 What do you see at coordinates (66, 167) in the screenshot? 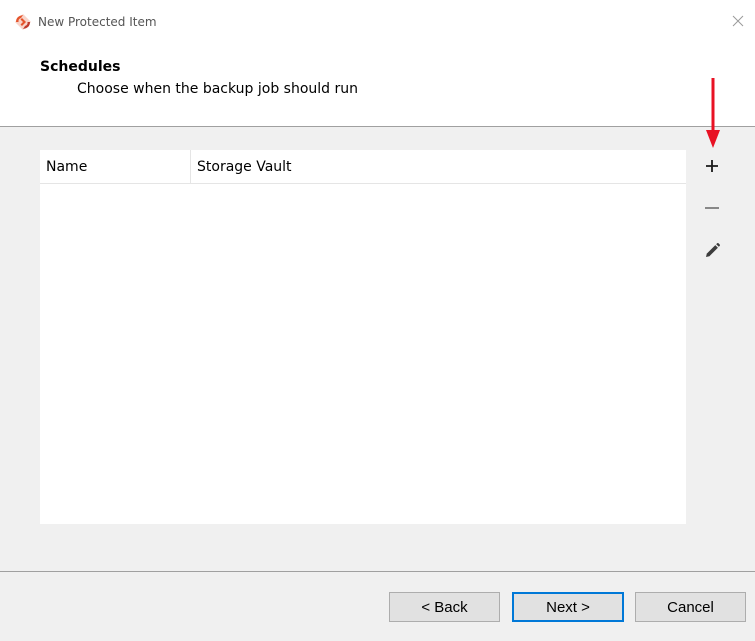
I see `column-header-name: Name` at bounding box center [66, 167].